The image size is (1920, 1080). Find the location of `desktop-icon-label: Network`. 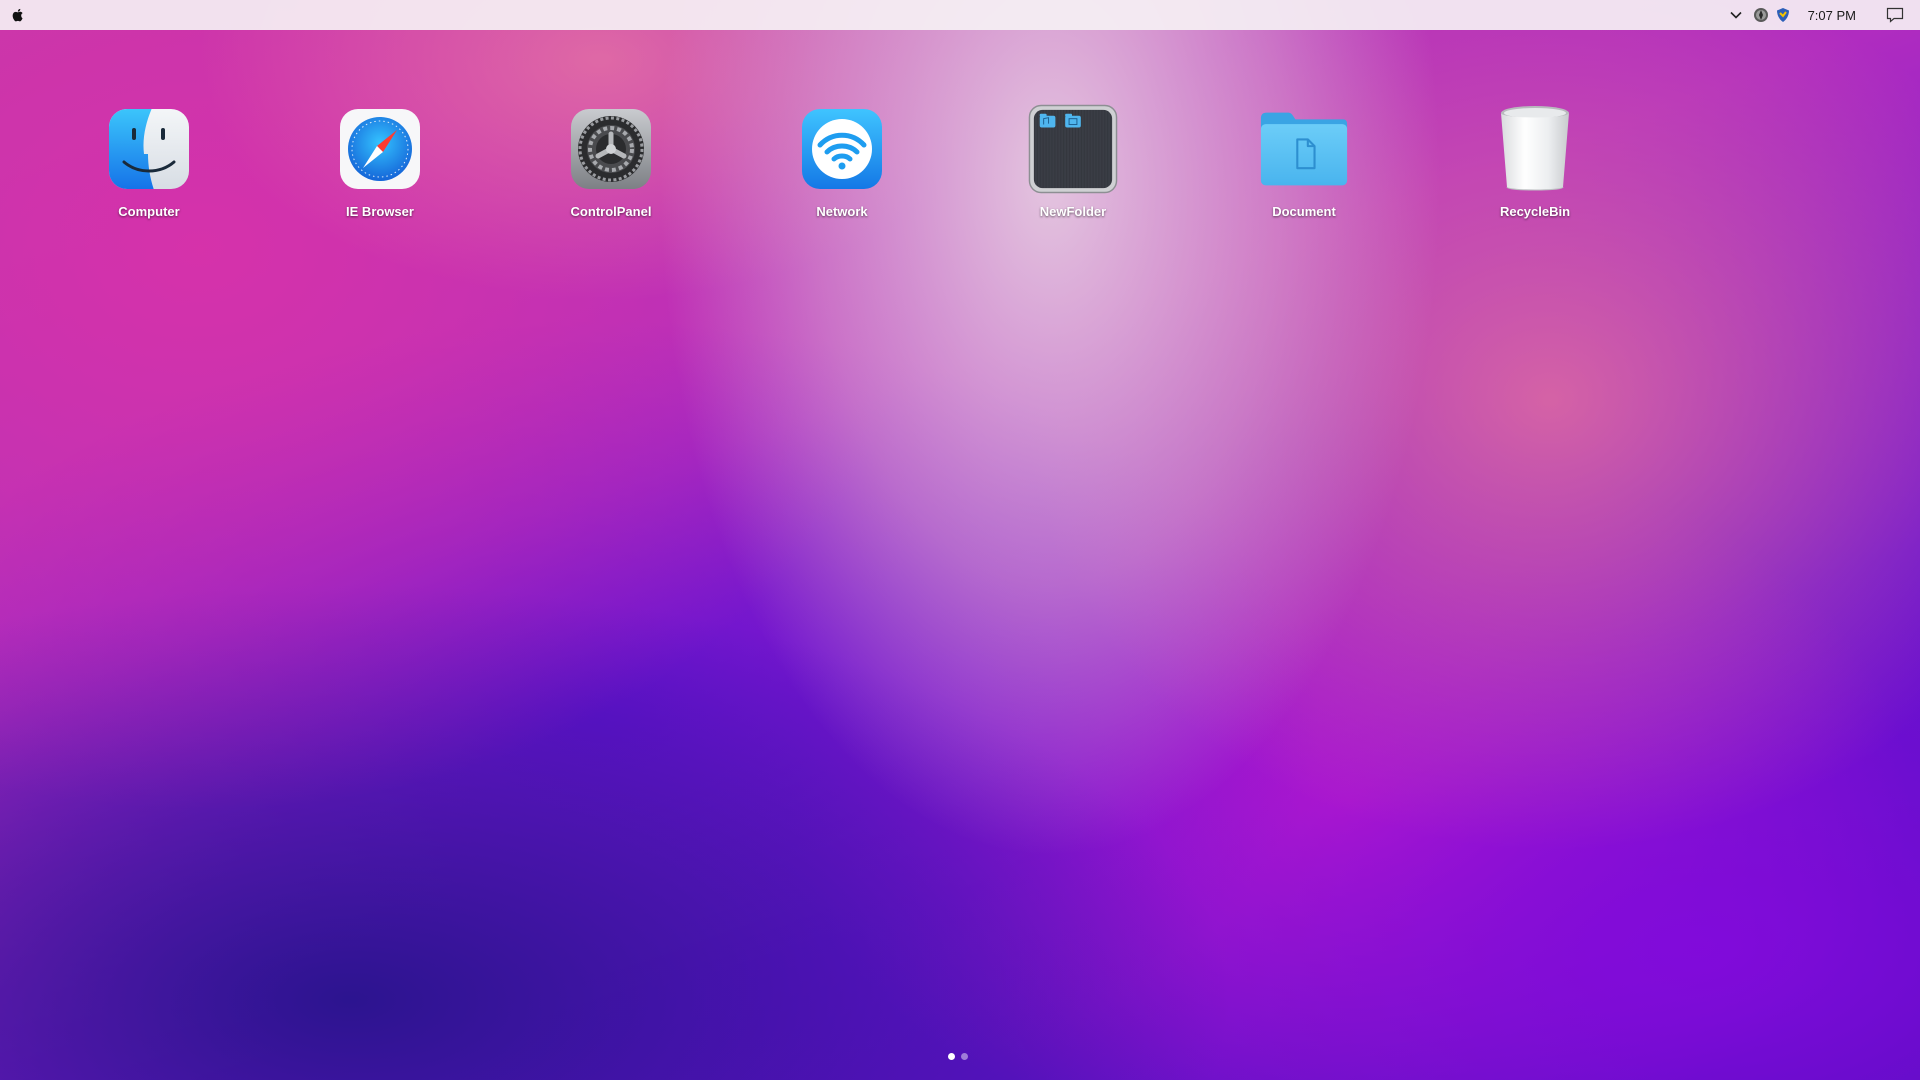

desktop-icon-label: Network is located at coordinates (842, 211).